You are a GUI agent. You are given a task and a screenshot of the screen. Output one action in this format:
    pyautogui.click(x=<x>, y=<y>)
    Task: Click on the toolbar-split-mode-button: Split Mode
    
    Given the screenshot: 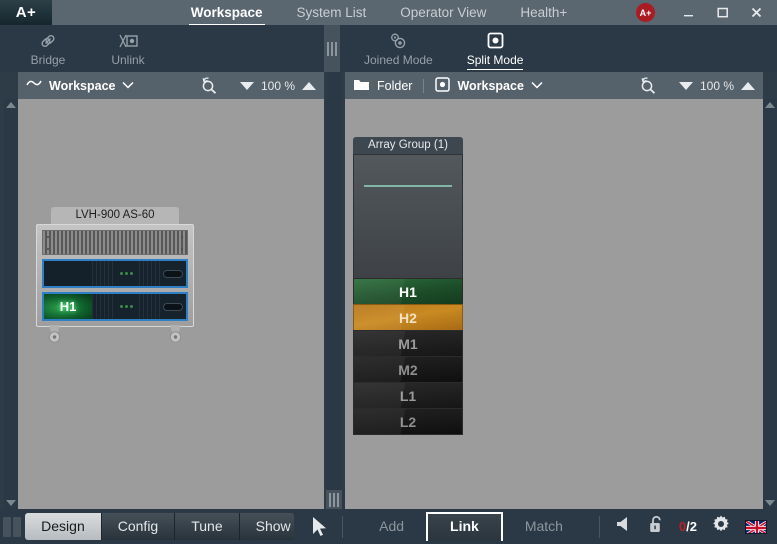 What is the action you would take?
    pyautogui.click(x=495, y=47)
    